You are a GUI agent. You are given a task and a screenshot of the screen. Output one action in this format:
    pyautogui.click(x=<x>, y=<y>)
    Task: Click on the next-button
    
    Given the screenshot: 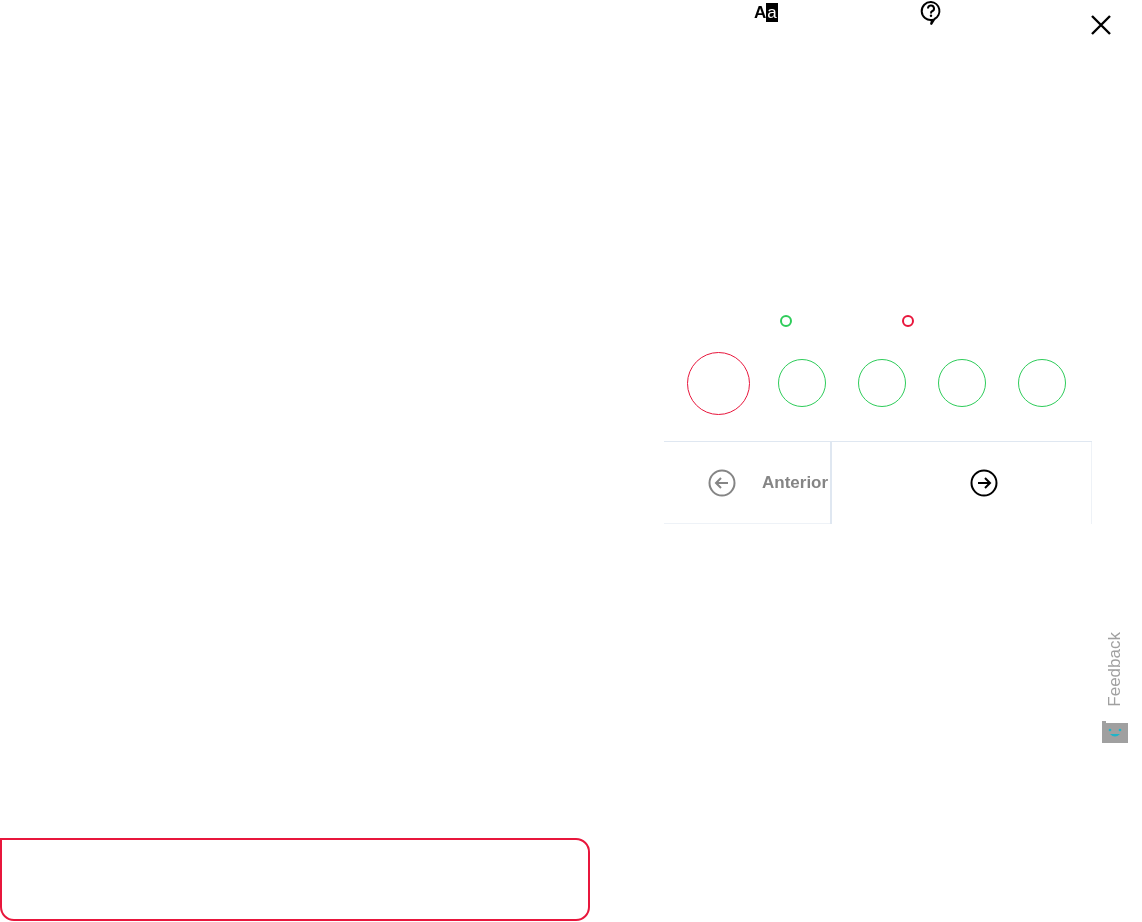 What is the action you would take?
    pyautogui.click(x=960, y=483)
    